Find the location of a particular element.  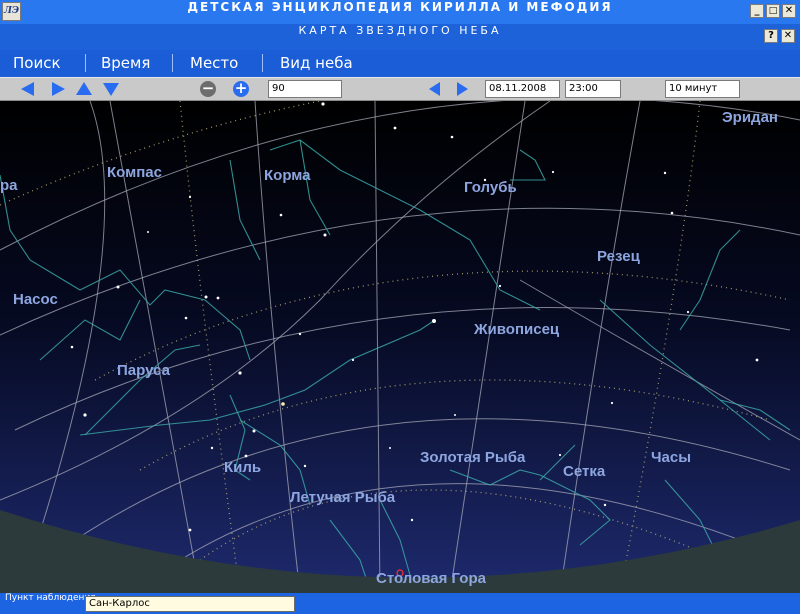

menu-place: Место is located at coordinates (214, 63).